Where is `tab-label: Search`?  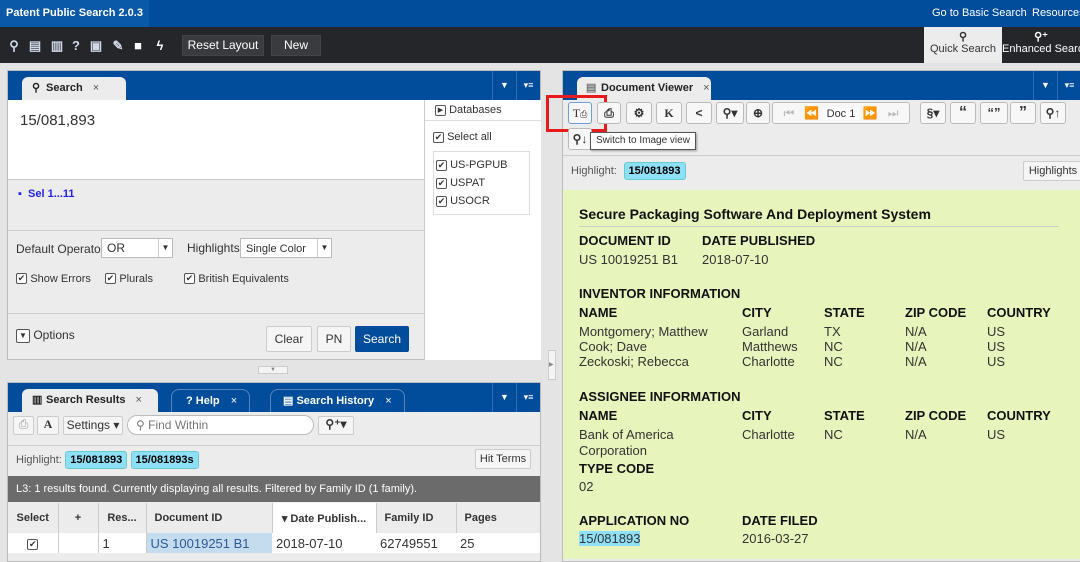 tab-label: Search is located at coordinates (64, 88).